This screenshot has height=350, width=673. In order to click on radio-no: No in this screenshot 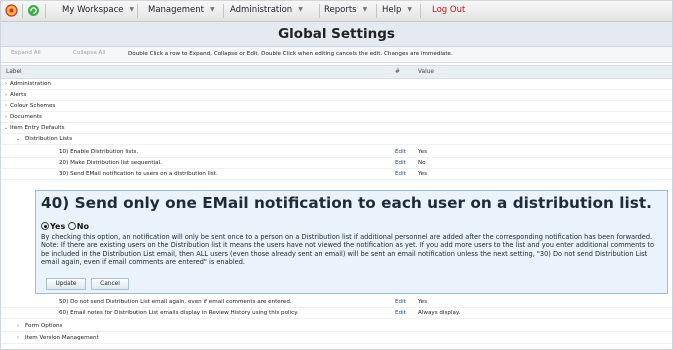, I will do `click(78, 226)`.